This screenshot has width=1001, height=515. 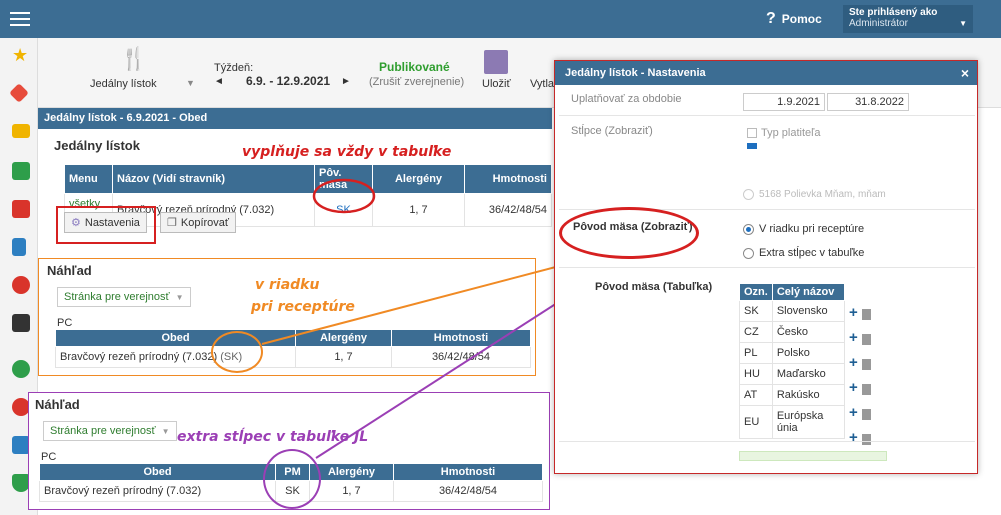 I want to click on origin-name: Slovensko, so click(x=808, y=311).